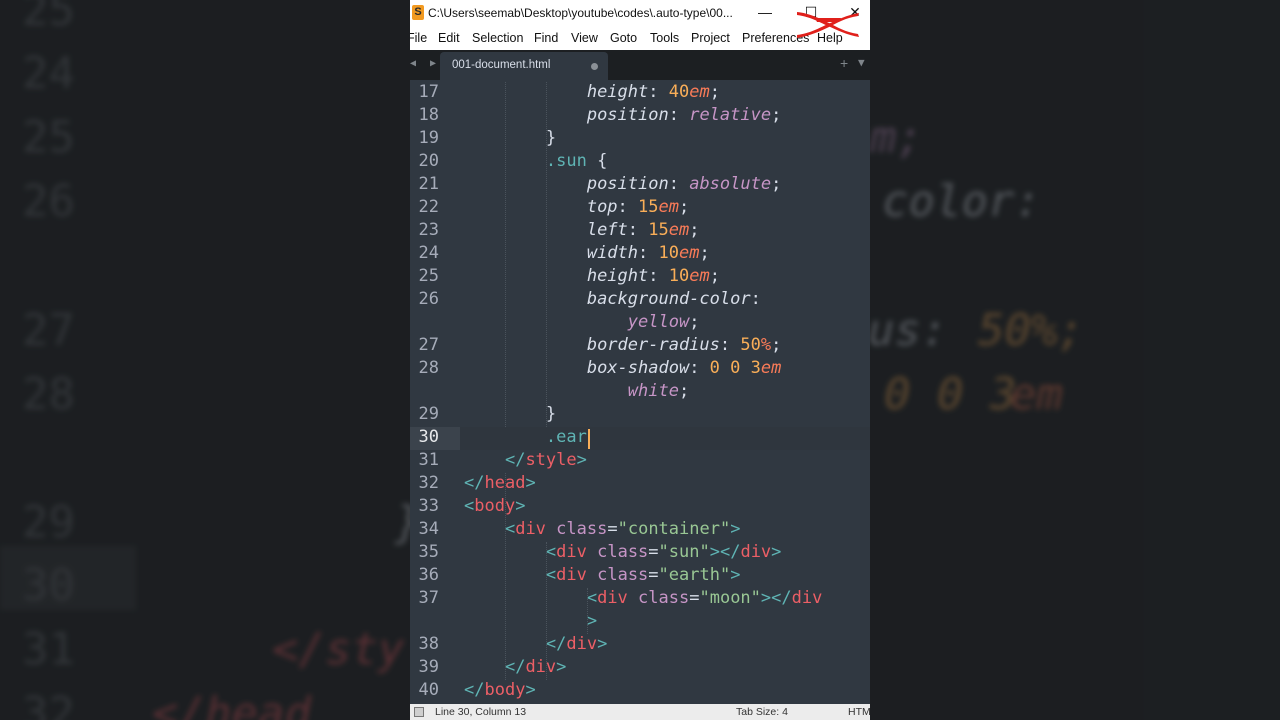  What do you see at coordinates (424, 598) in the screenshot?
I see `line-number: 37` at bounding box center [424, 598].